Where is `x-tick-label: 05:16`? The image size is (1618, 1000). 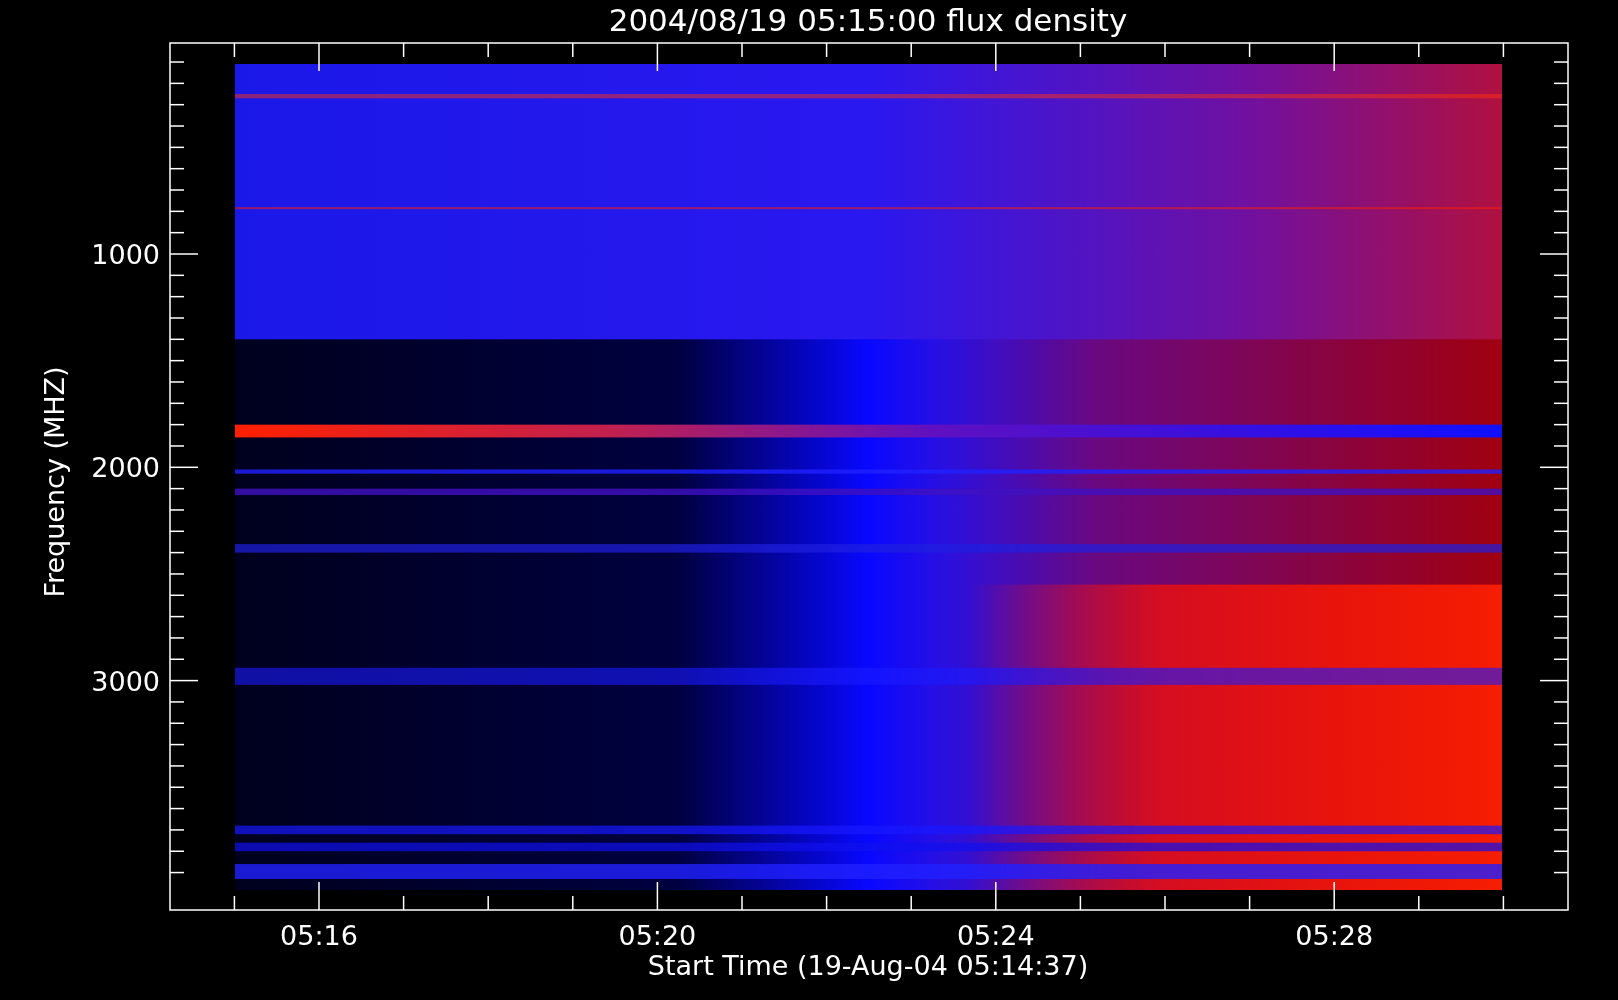 x-tick-label: 05:16 is located at coordinates (319, 935).